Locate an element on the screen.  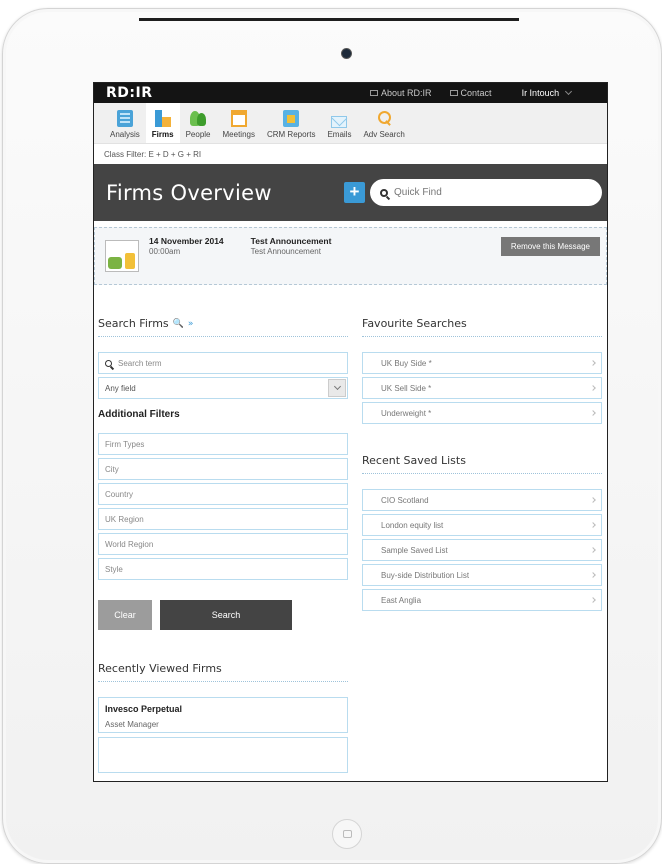
filter-firm-types: Firm Types is located at coordinates (223, 444).